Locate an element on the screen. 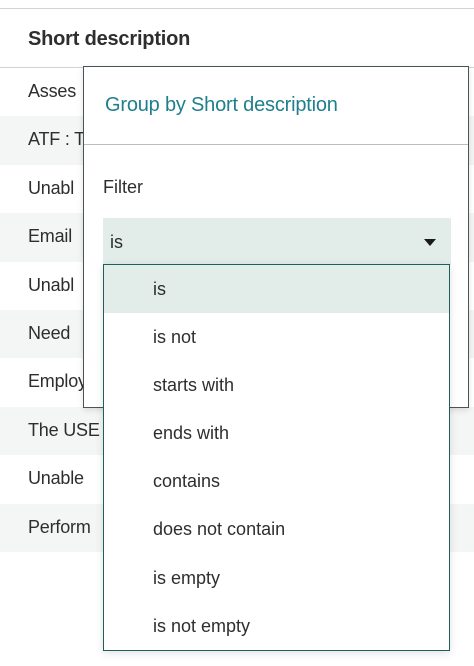  option-label: is is located at coordinates (159, 289).